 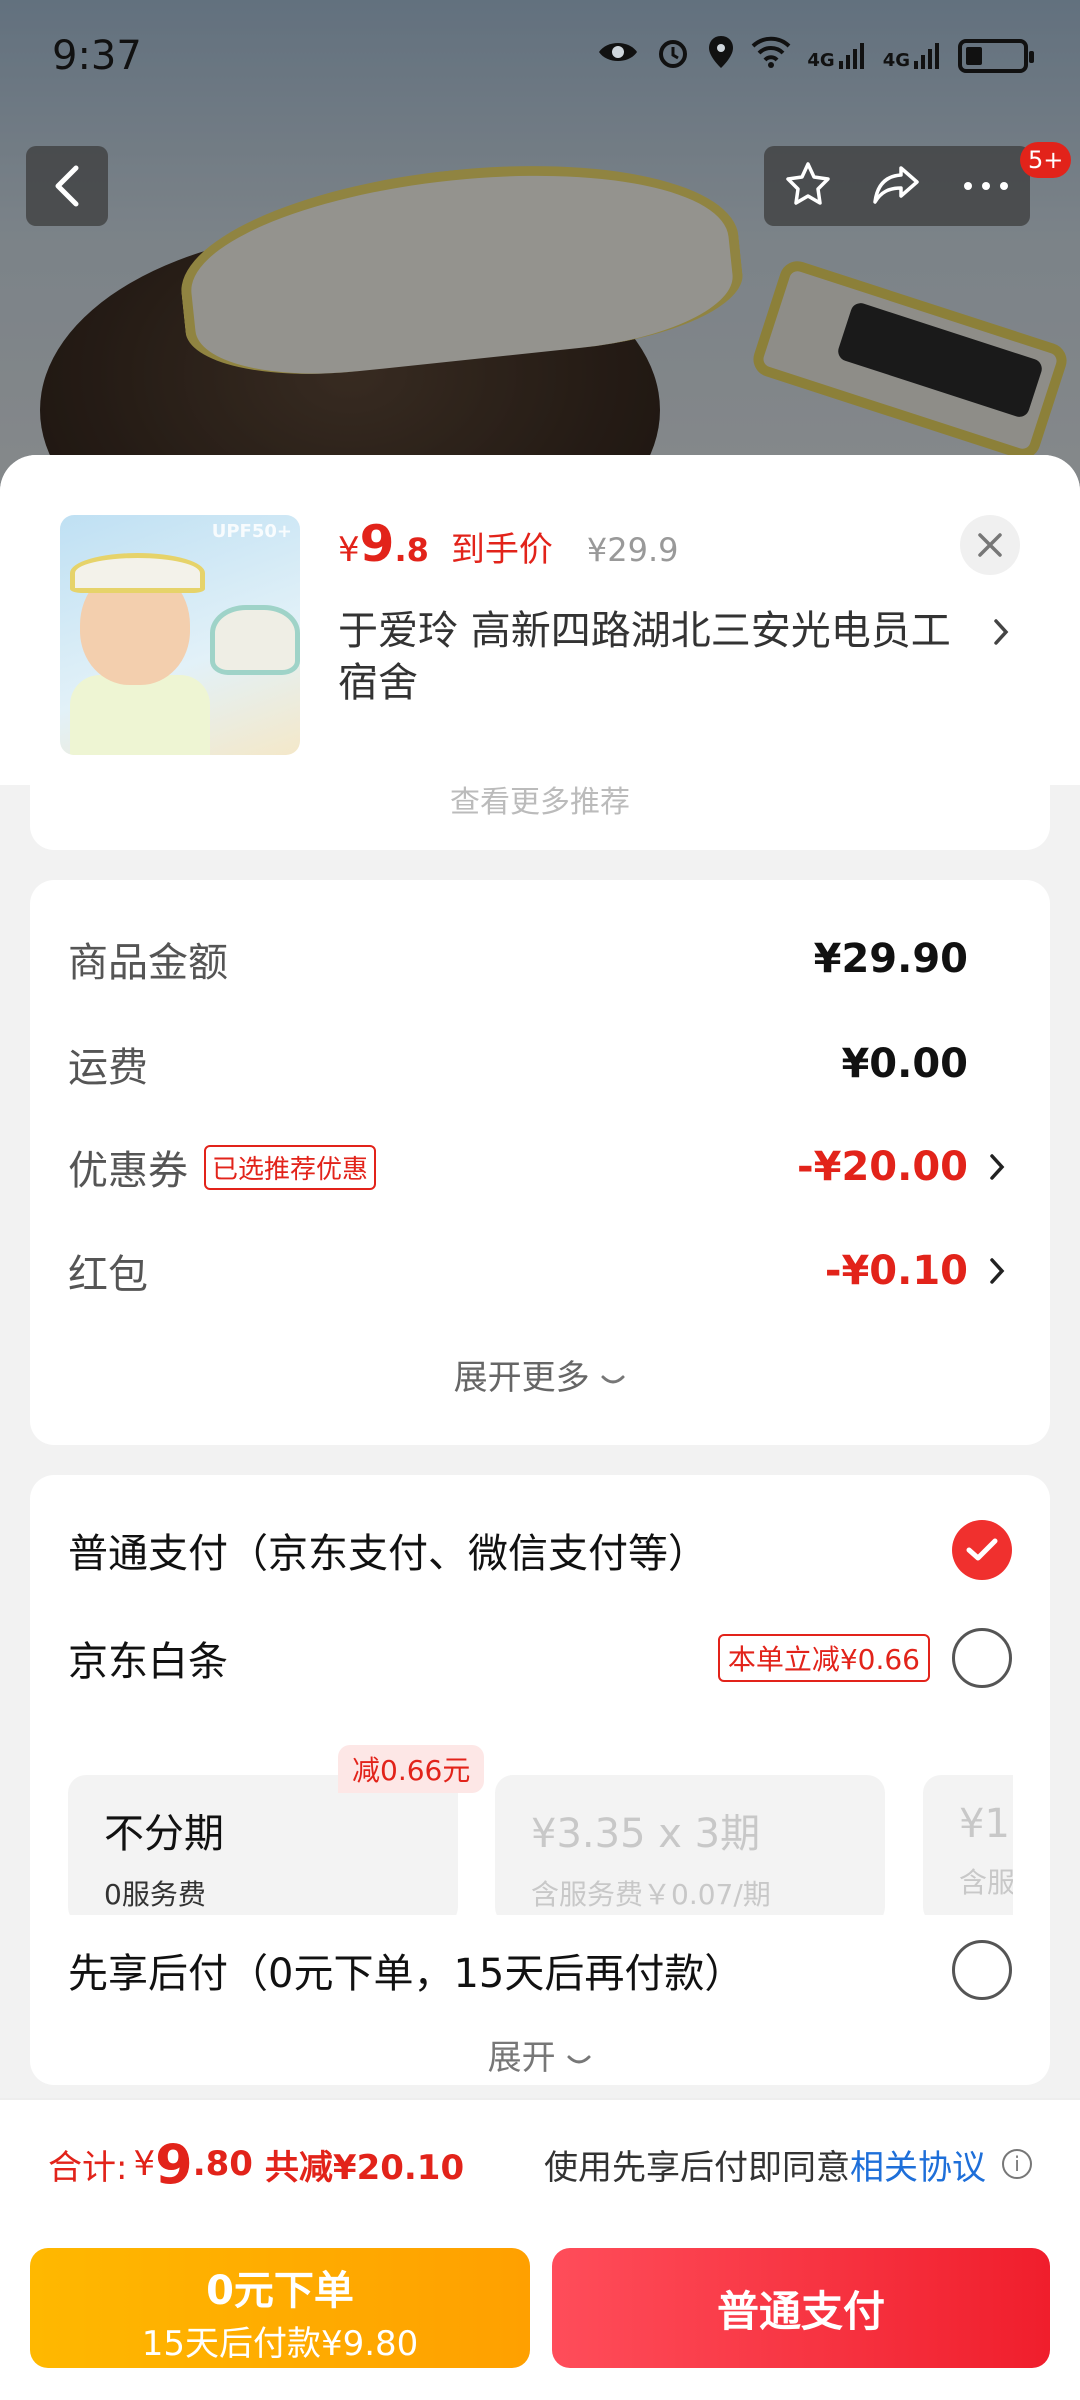 What do you see at coordinates (280, 2344) in the screenshot?
I see `pay-later-subtitle: 15天后付款¥9.80` at bounding box center [280, 2344].